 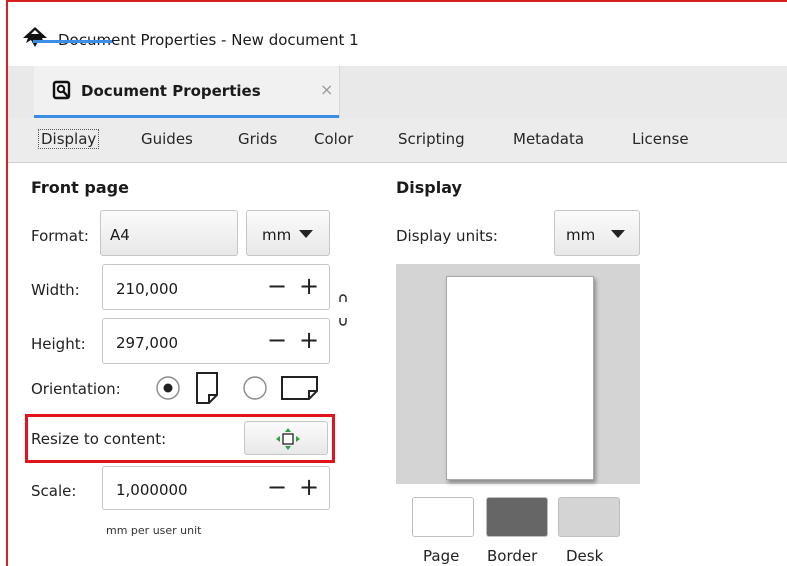 What do you see at coordinates (660, 139) in the screenshot?
I see `tab-license: License` at bounding box center [660, 139].